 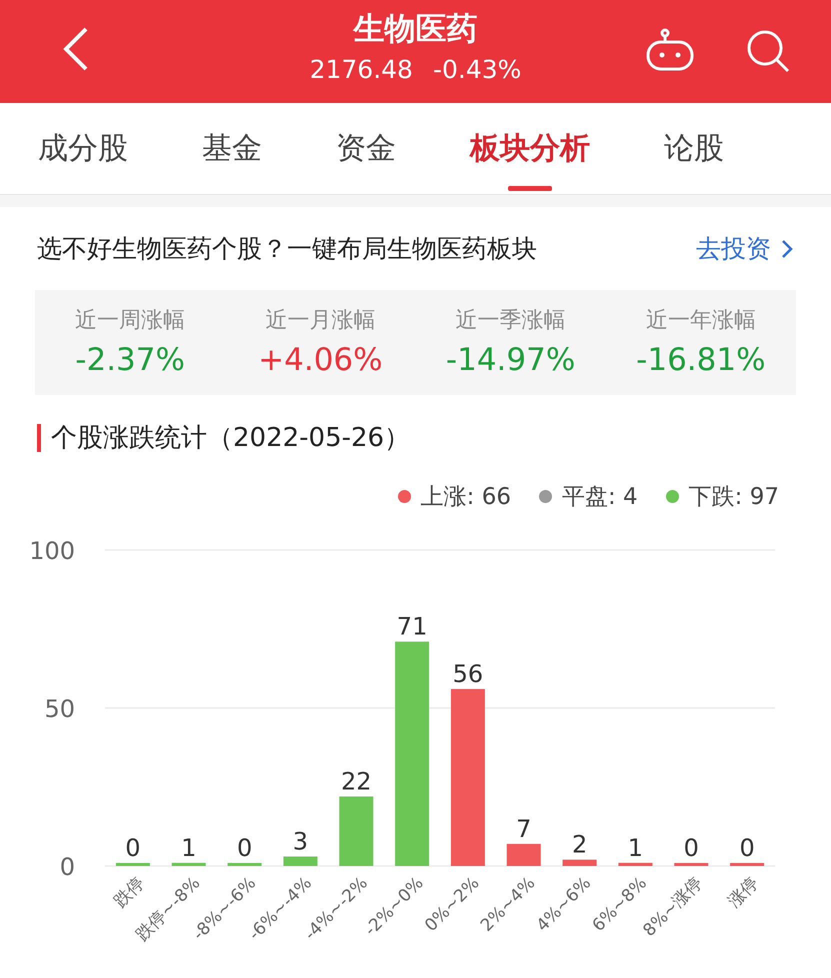 What do you see at coordinates (465, 497) in the screenshot?
I see `legend-label: 上涨: 66` at bounding box center [465, 497].